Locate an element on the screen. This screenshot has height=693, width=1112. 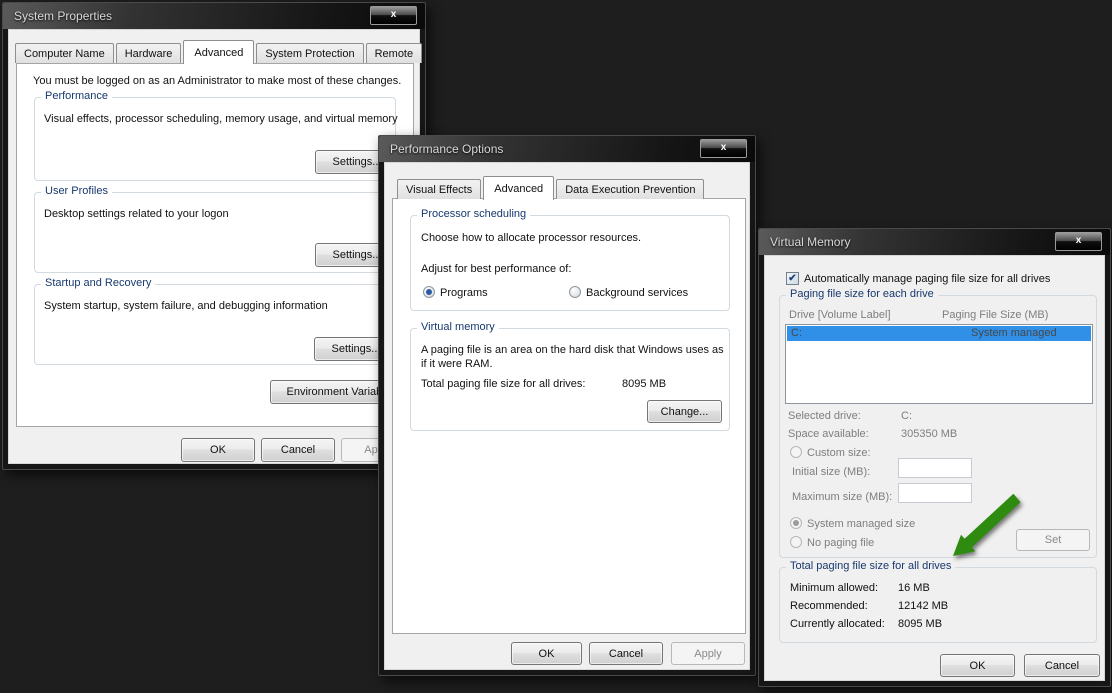
tab-hardware: Hardware is located at coordinates (148, 53).